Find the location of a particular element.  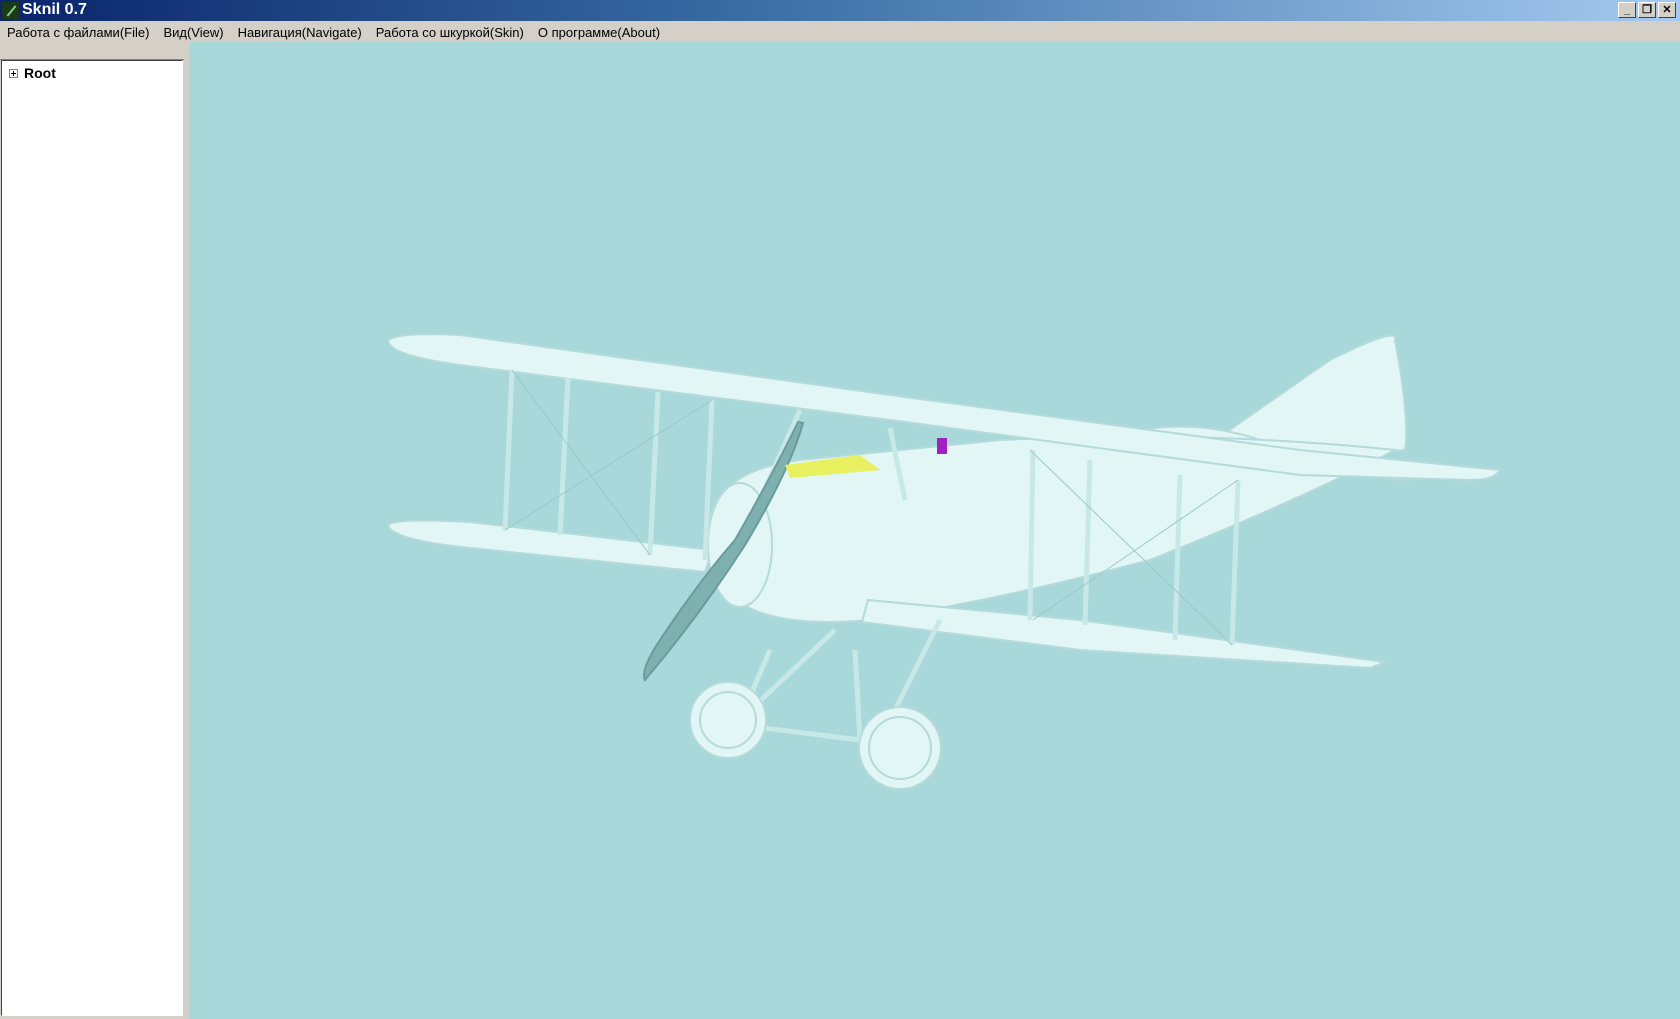

lower-wing-left is located at coordinates (550, 546).